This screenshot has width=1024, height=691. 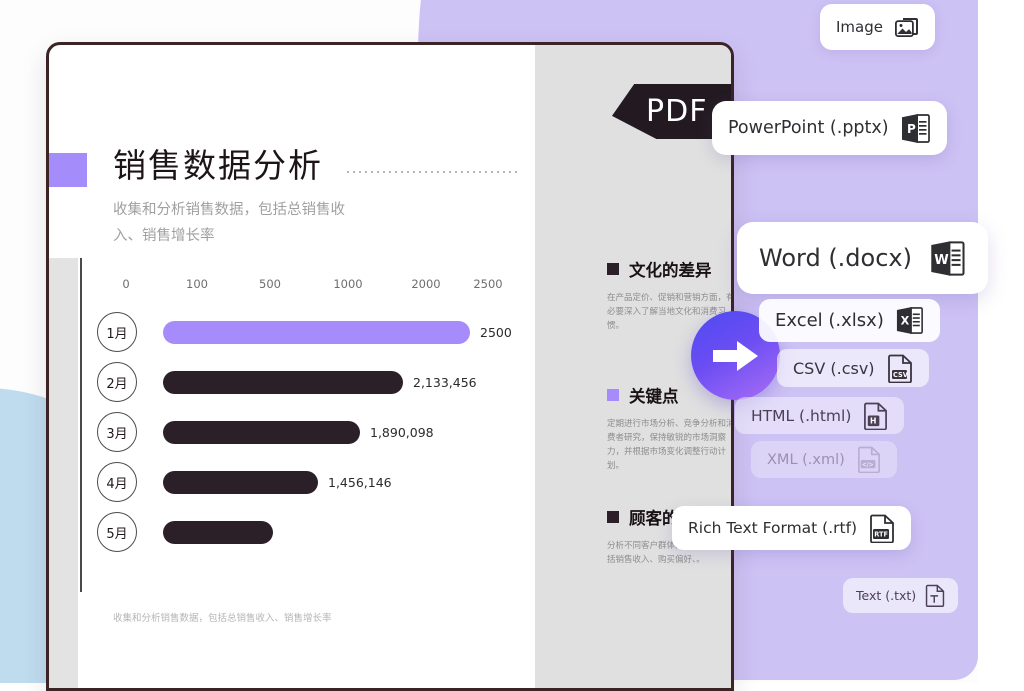 What do you see at coordinates (801, 415) in the screenshot?
I see `format-label: HTML (.html)` at bounding box center [801, 415].